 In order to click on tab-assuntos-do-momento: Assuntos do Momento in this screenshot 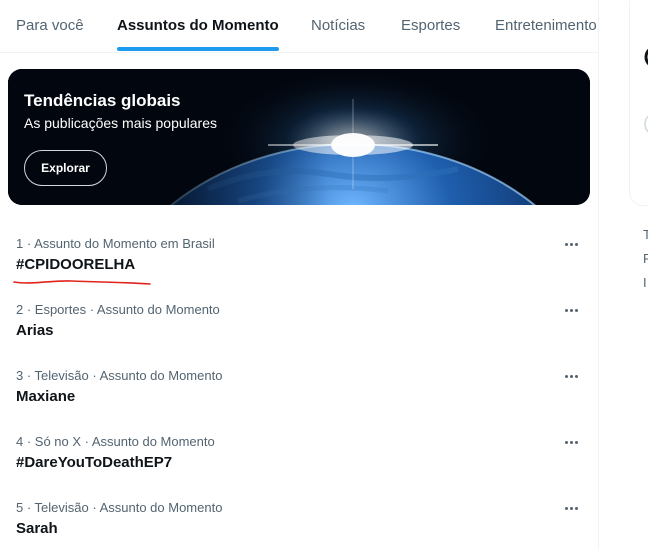, I will do `click(198, 26)`.